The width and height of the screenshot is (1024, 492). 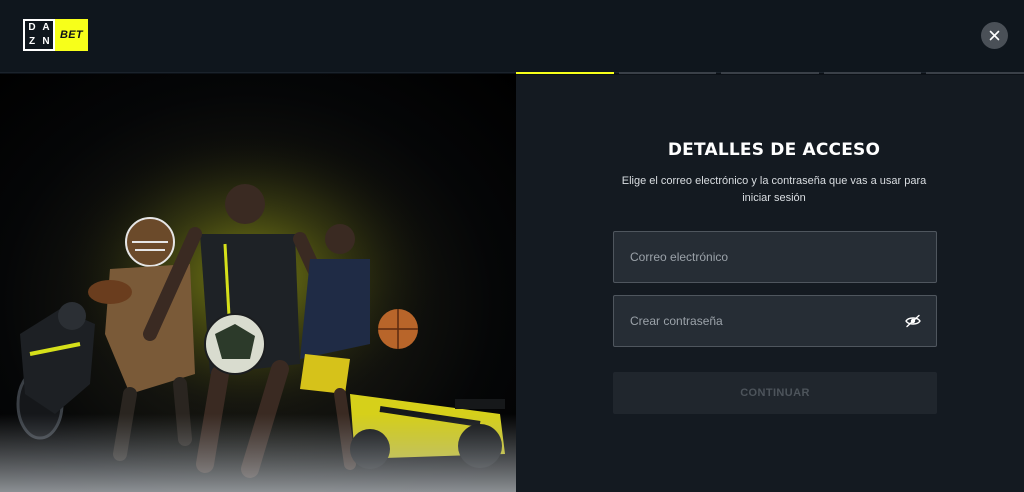 I want to click on dazn-logo-icon: D A Z N, so click(x=39, y=35).